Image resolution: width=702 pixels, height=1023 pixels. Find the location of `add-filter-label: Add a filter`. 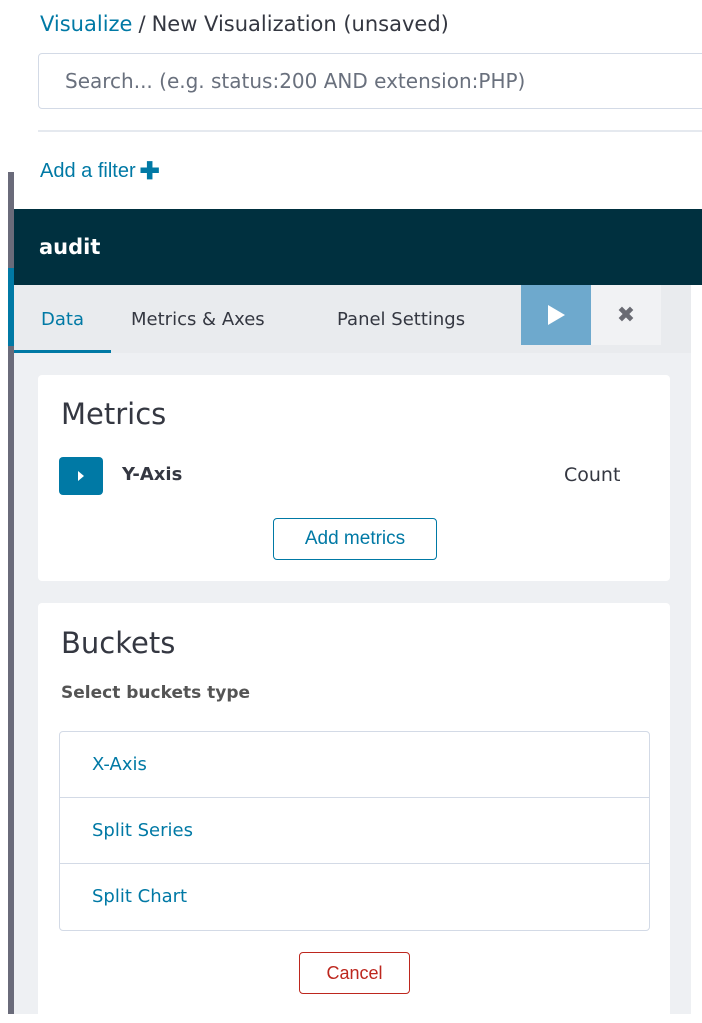

add-filter-label: Add a filter is located at coordinates (88, 171).